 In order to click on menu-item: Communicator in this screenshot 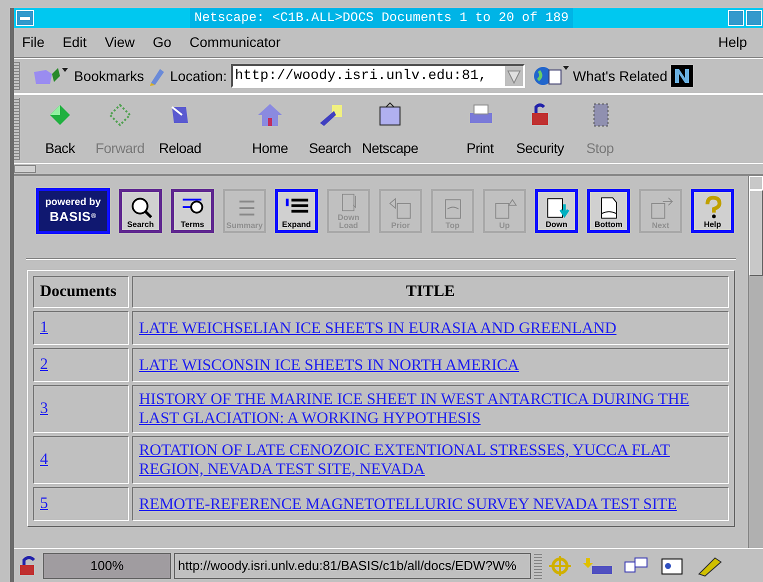, I will do `click(234, 42)`.